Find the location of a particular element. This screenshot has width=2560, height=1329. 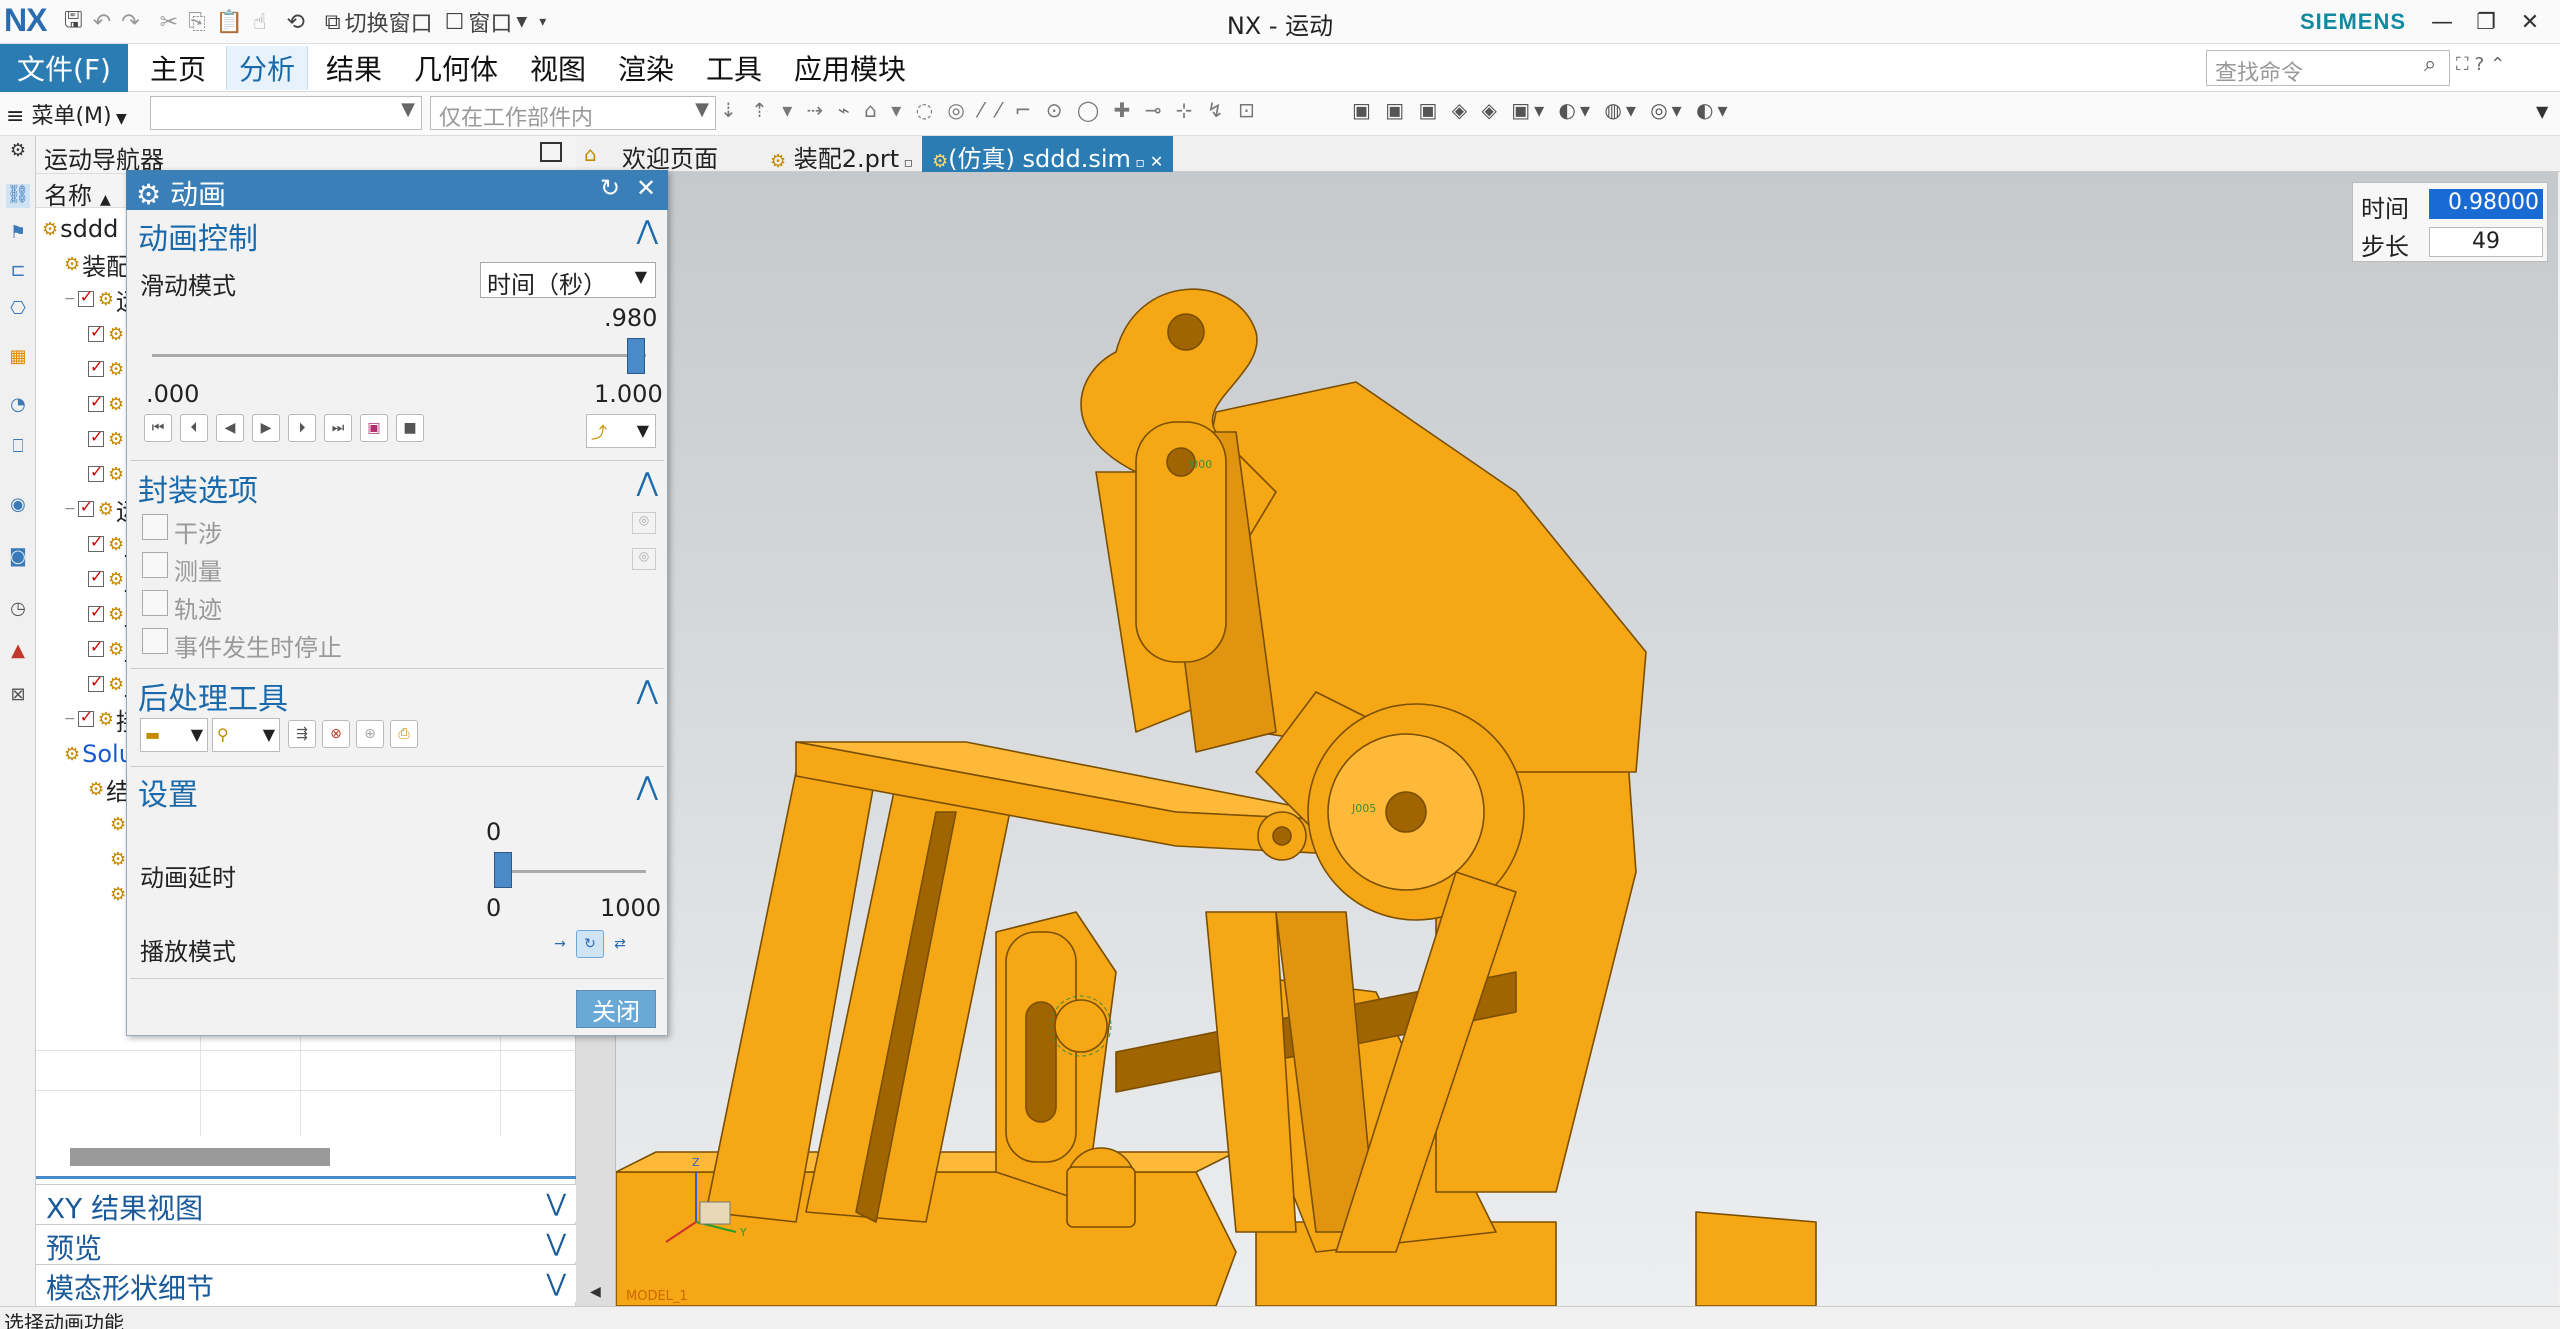

export-csv-button: ⇶ is located at coordinates (302, 734).